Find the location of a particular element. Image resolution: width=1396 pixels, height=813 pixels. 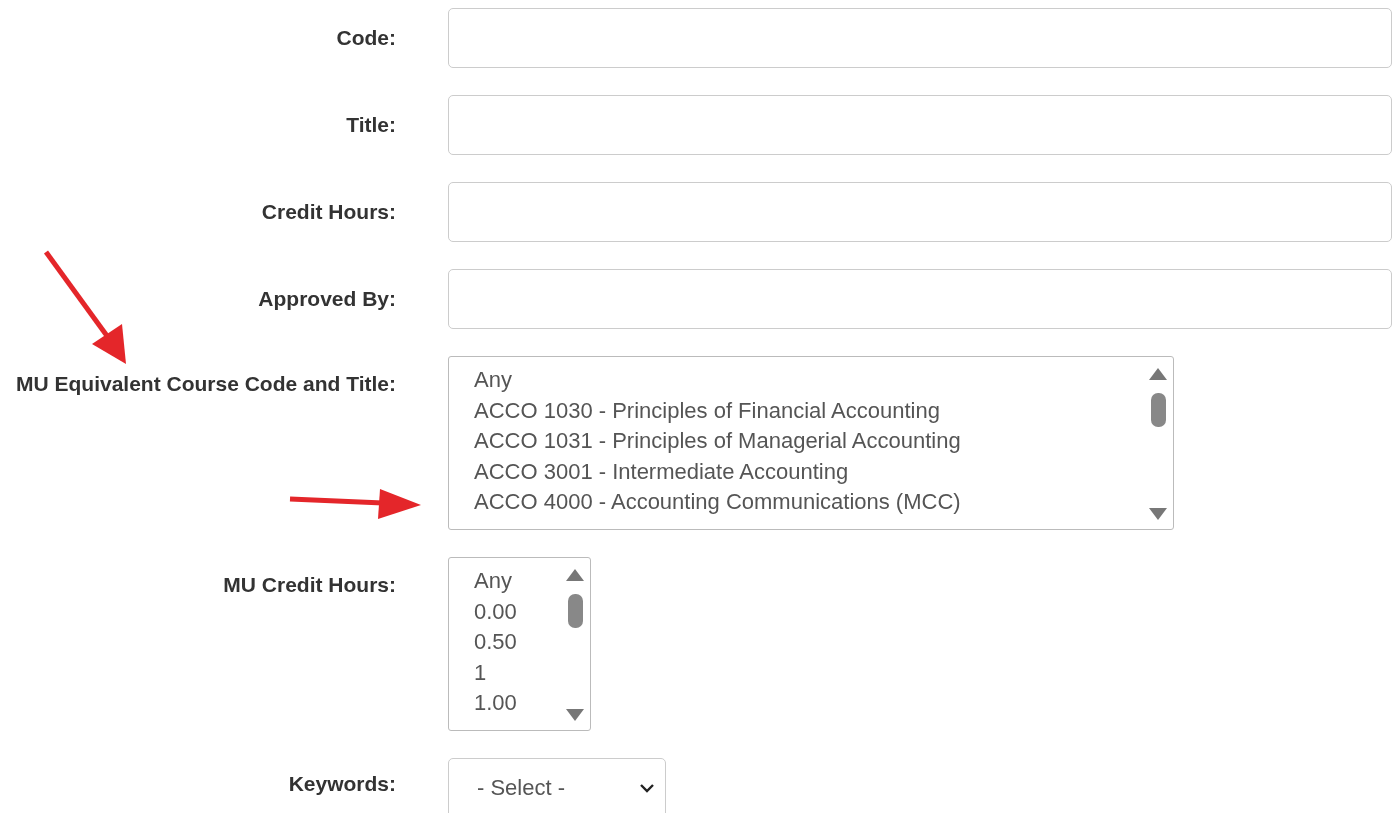

field-label: Keywords: is located at coordinates (342, 784).